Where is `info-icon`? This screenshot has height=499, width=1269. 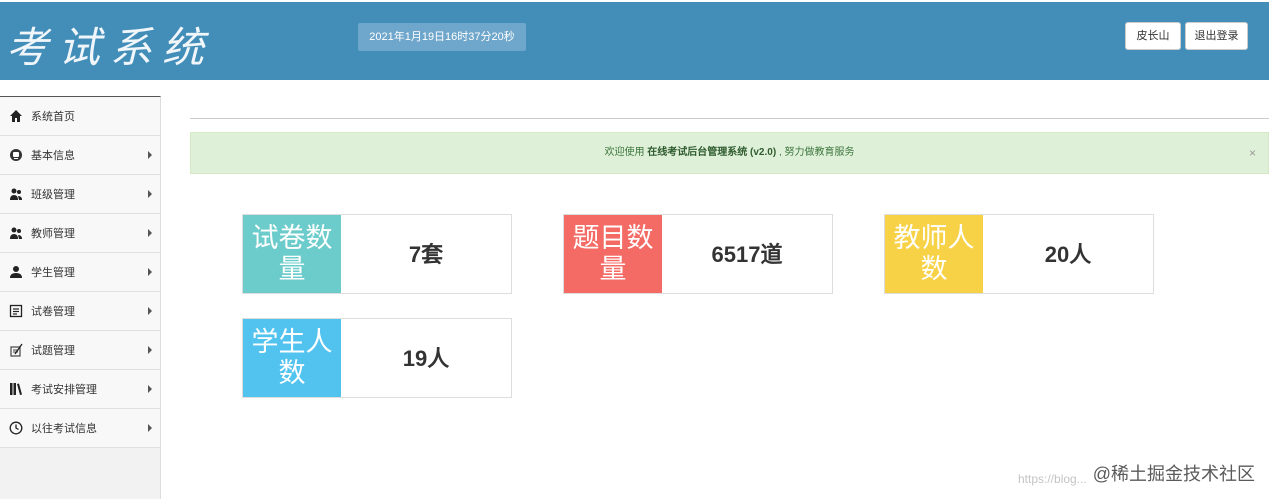 info-icon is located at coordinates (16, 155).